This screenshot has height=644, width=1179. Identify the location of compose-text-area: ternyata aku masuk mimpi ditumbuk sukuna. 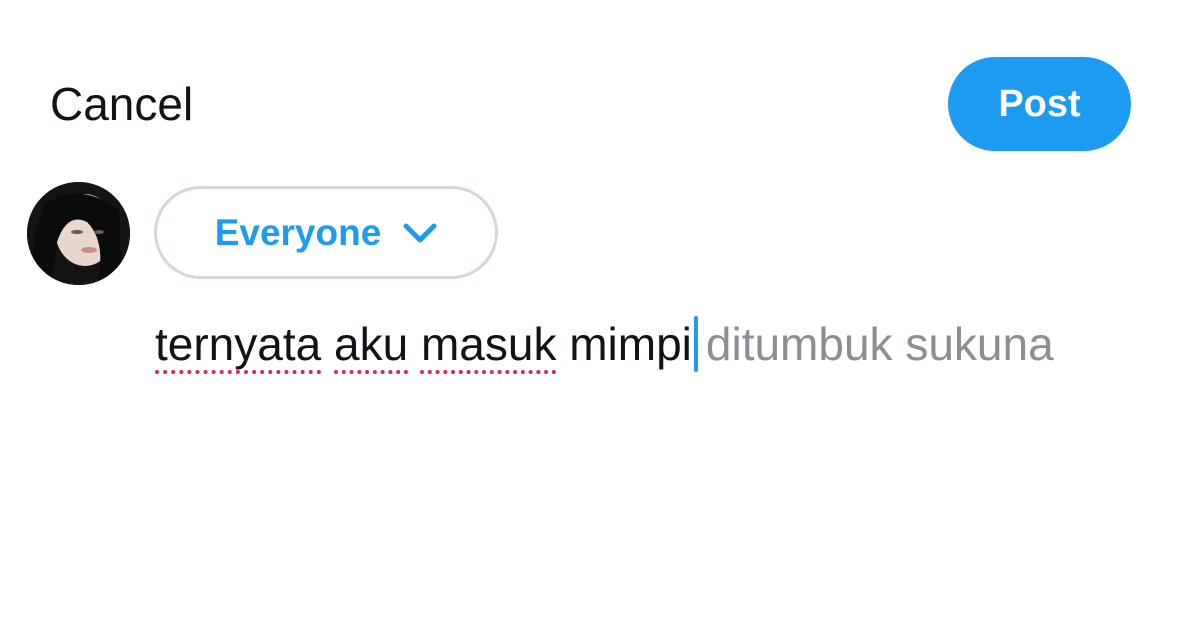
(605, 344).